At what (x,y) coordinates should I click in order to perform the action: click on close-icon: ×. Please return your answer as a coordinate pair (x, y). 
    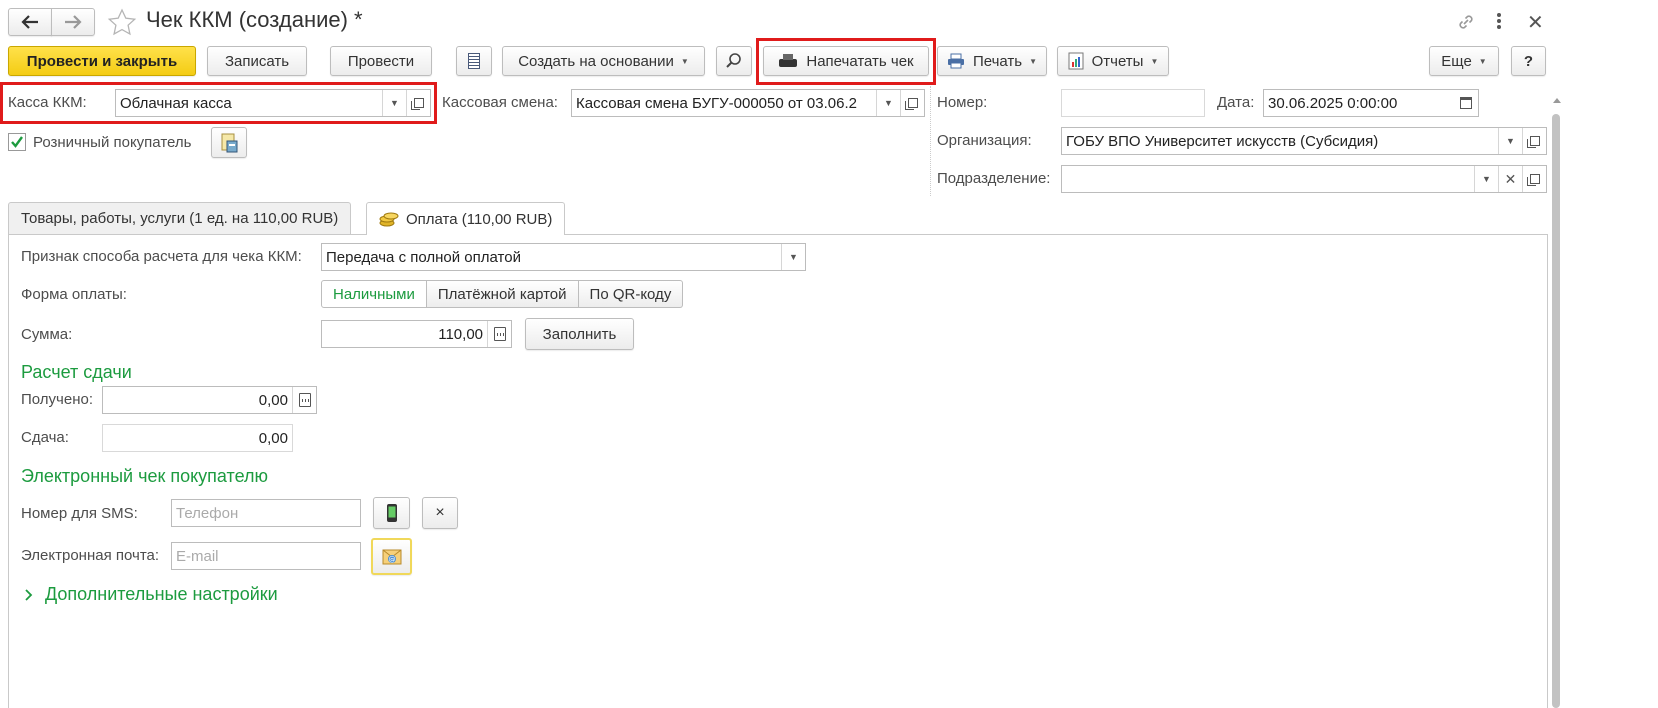
    Looking at the image, I should click on (440, 512).